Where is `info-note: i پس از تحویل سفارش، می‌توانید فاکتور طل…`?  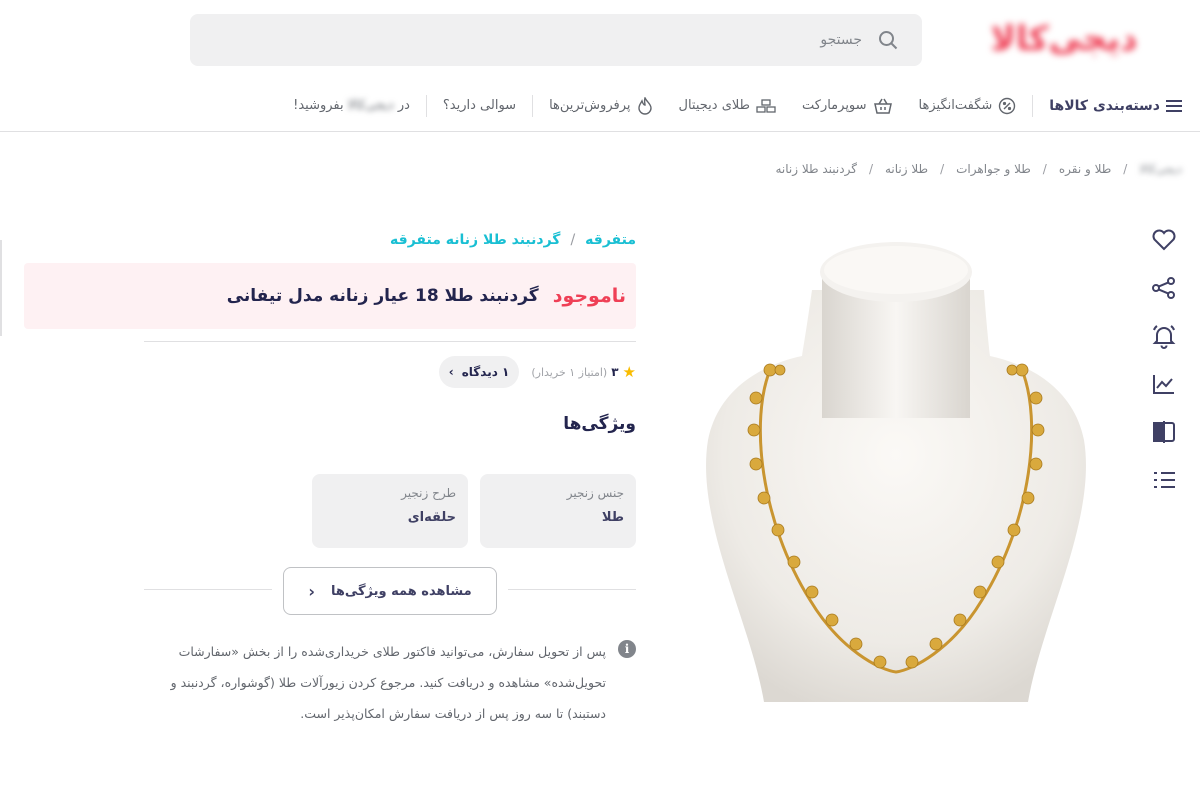 info-note: i پس از تحویل سفارش، می‌توانید فاکتور طل… is located at coordinates (390, 682).